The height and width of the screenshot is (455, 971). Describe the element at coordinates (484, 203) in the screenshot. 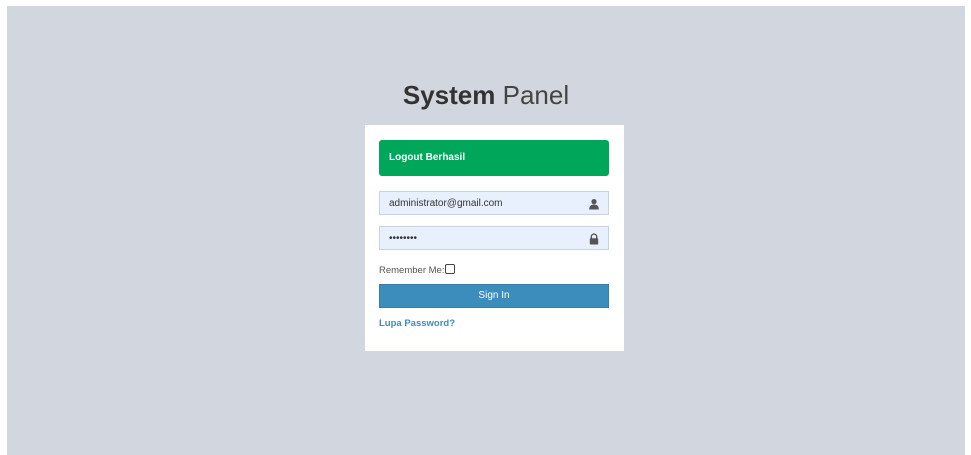

I see `email-input` at that location.